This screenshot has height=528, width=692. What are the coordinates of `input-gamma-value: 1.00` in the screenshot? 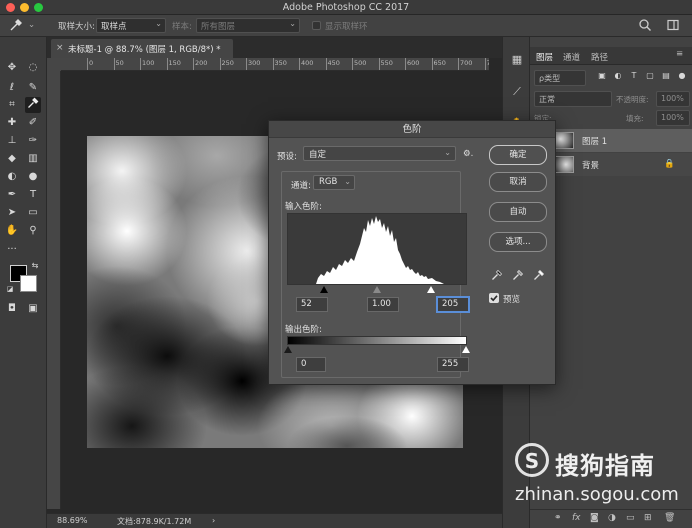 It's located at (381, 304).